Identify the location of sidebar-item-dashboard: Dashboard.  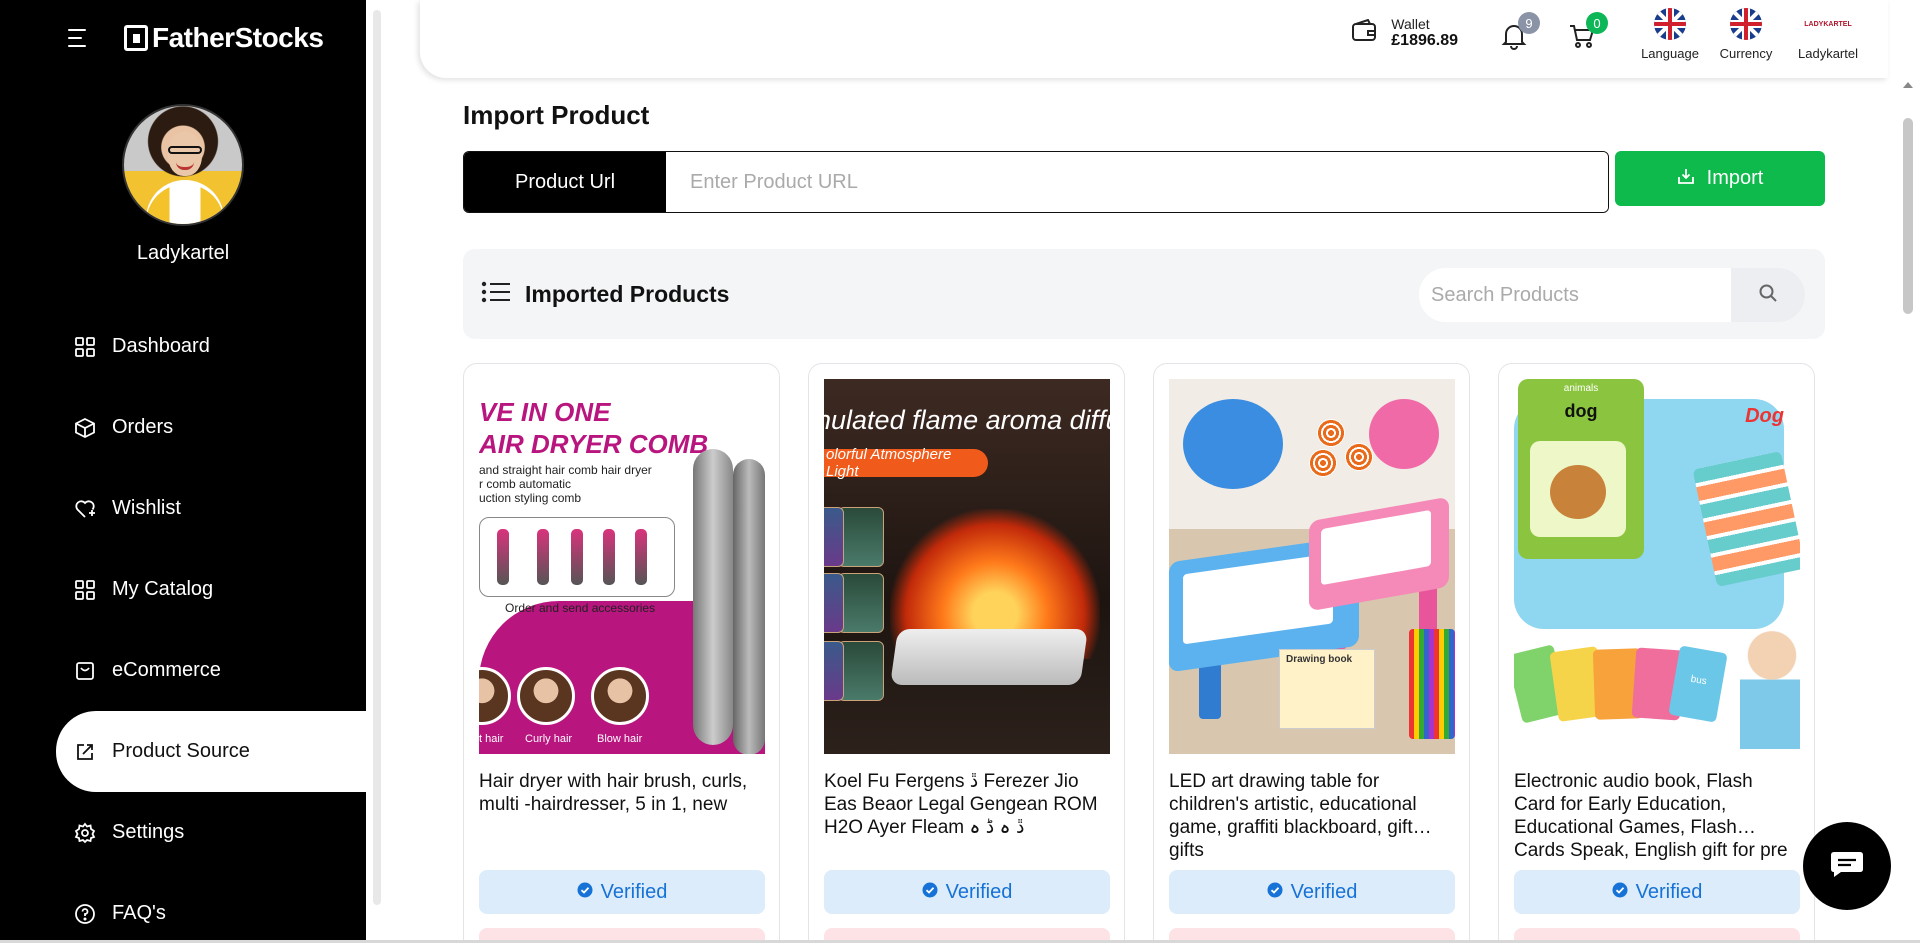
(183, 346).